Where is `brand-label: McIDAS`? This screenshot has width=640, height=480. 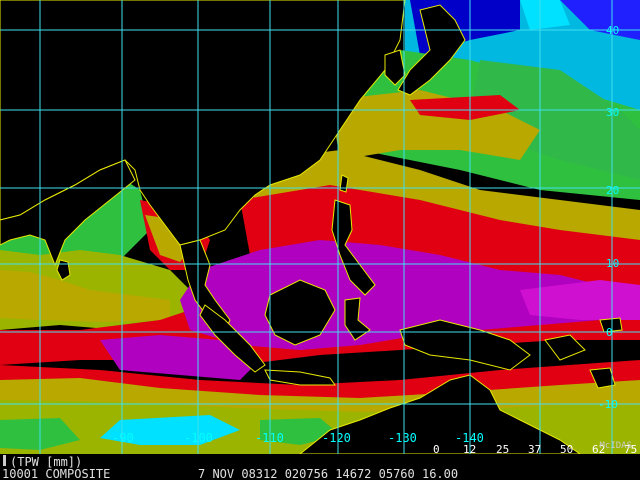 brand-label: McIDAS is located at coordinates (615, 446).